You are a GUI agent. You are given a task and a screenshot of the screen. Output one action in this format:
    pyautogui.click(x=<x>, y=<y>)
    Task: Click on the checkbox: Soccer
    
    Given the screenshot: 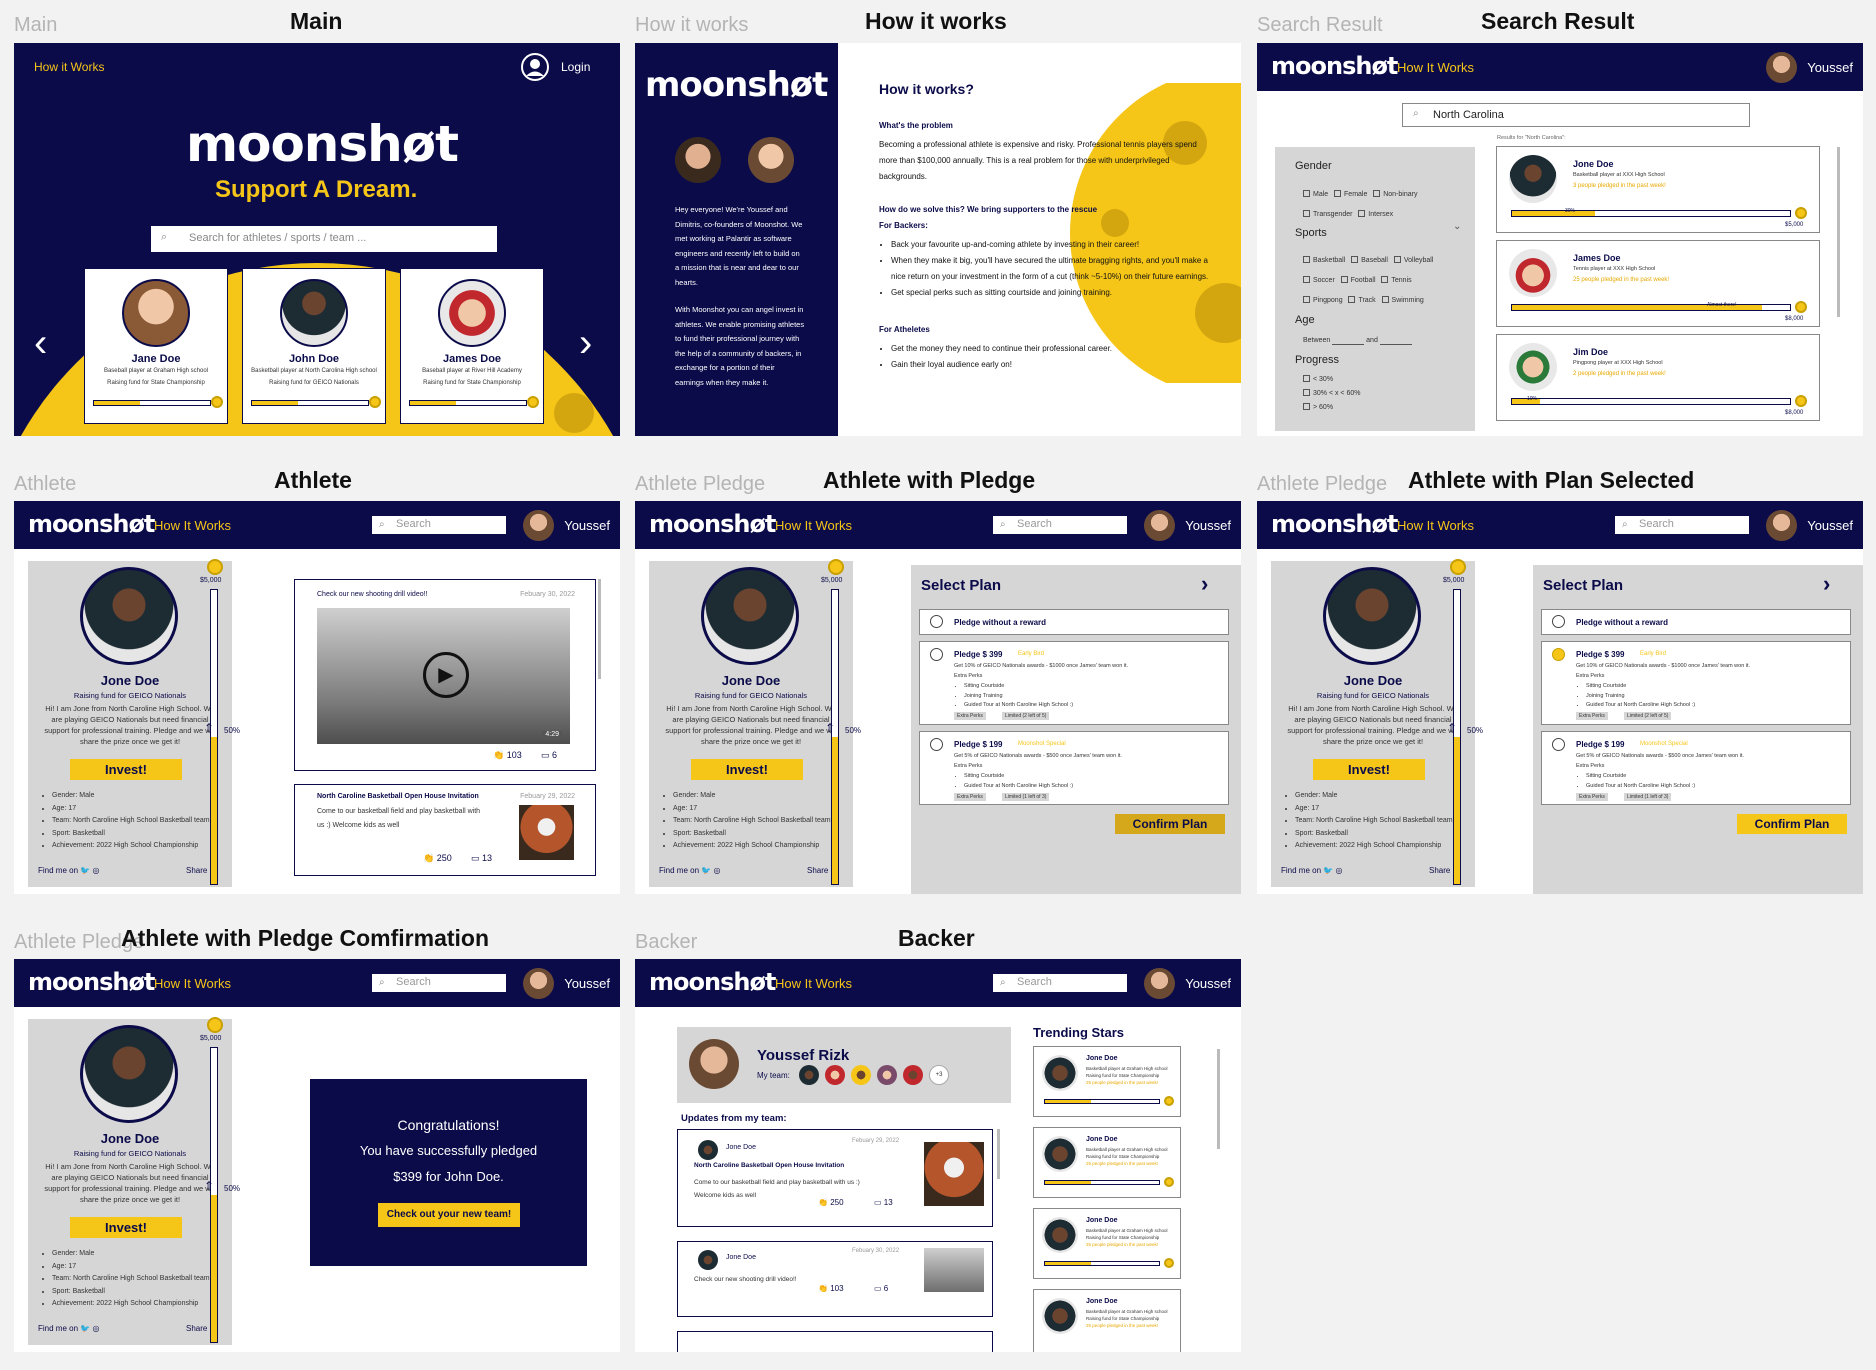 What is the action you would take?
    pyautogui.click(x=1319, y=280)
    